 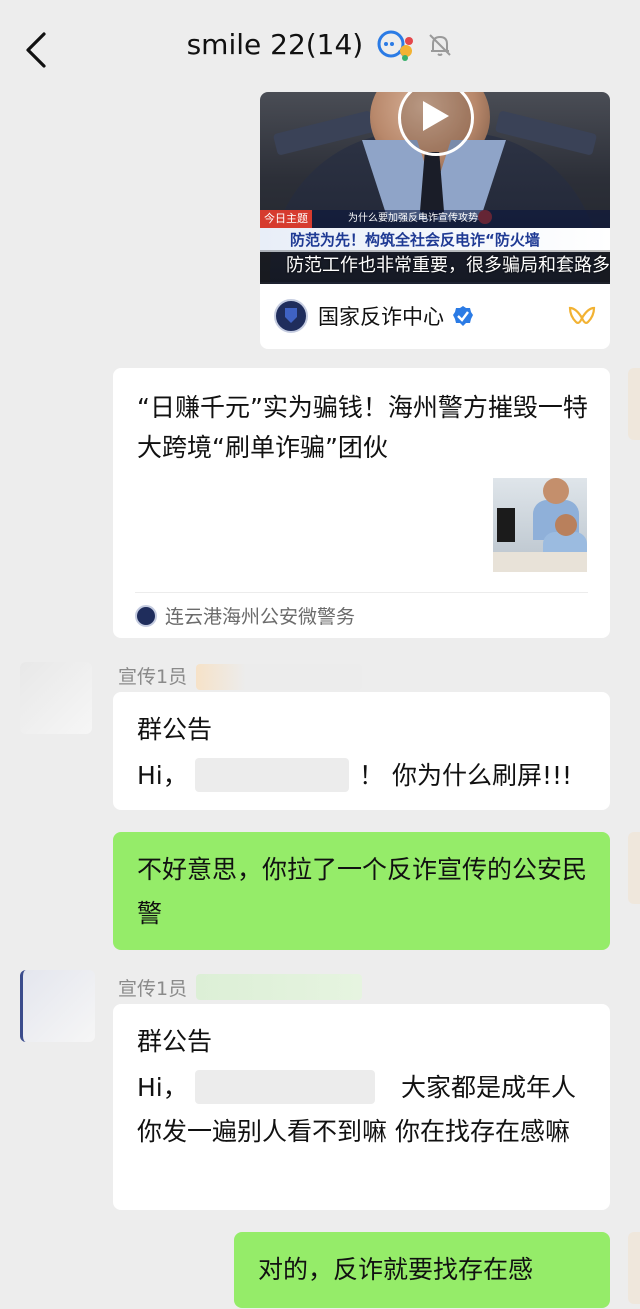 I want to click on group-notice-bubble: 群公告 Hi， 大家都是成年人 你发一遍别人看不到嘛 你在找存在感嘛, so click(x=361, y=1107).